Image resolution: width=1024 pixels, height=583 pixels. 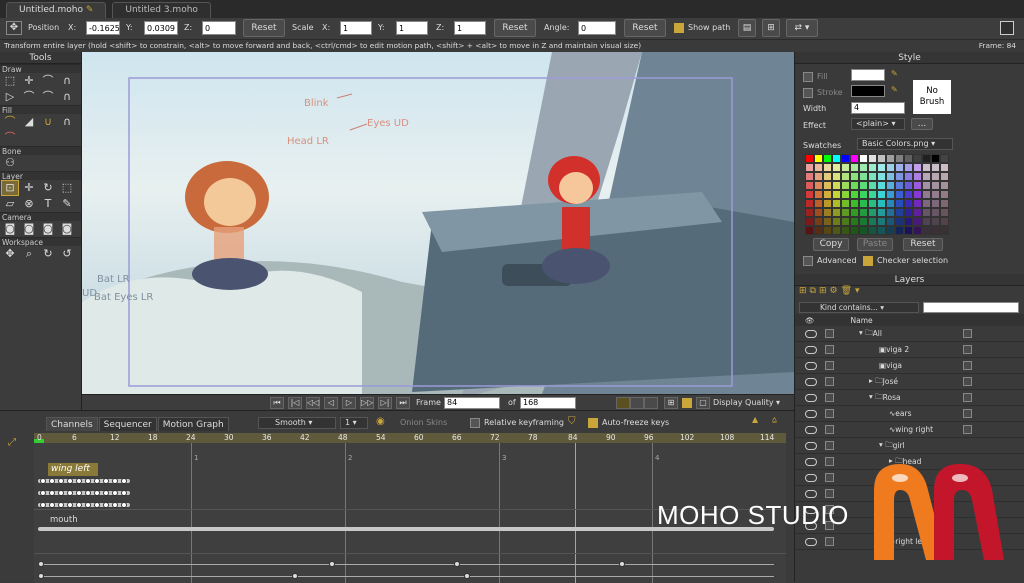 What do you see at coordinates (771, 28) in the screenshot?
I see `align-icon: ⊞` at bounding box center [771, 28].